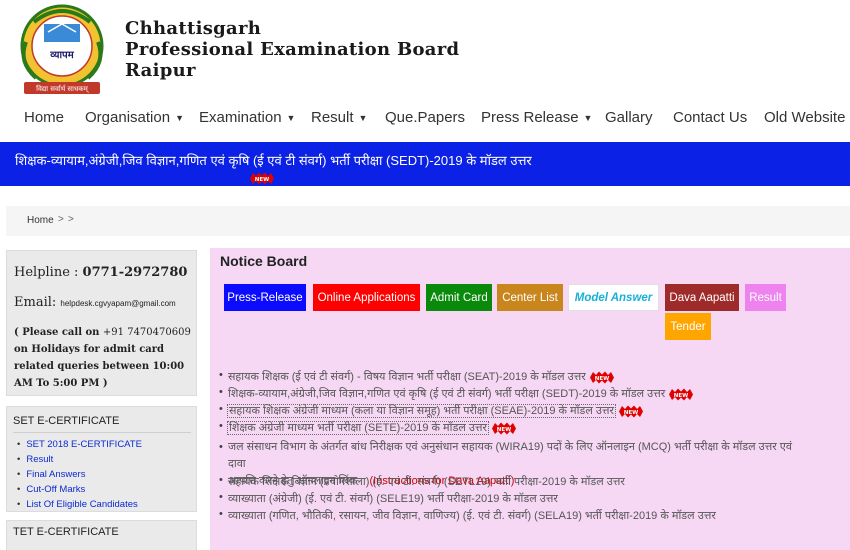 The height and width of the screenshot is (550, 850). What do you see at coordinates (79, 459) in the screenshot?
I see `set-result-link: Result` at bounding box center [79, 459].